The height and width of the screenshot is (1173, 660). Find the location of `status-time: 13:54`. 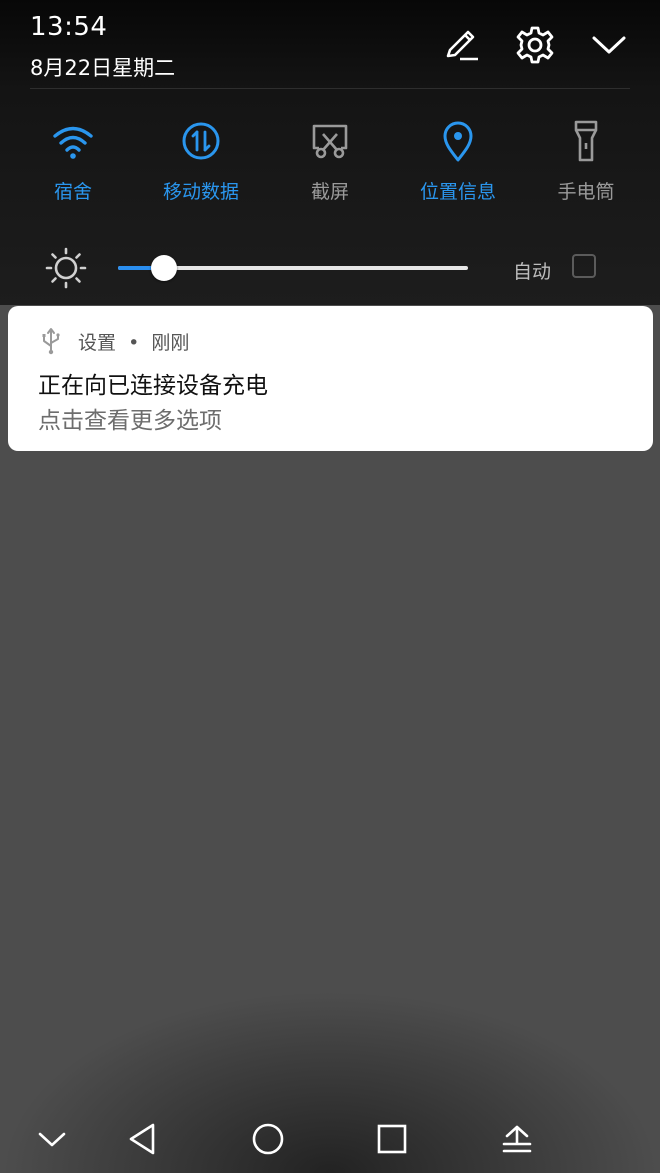

status-time: 13:54 is located at coordinates (69, 27).